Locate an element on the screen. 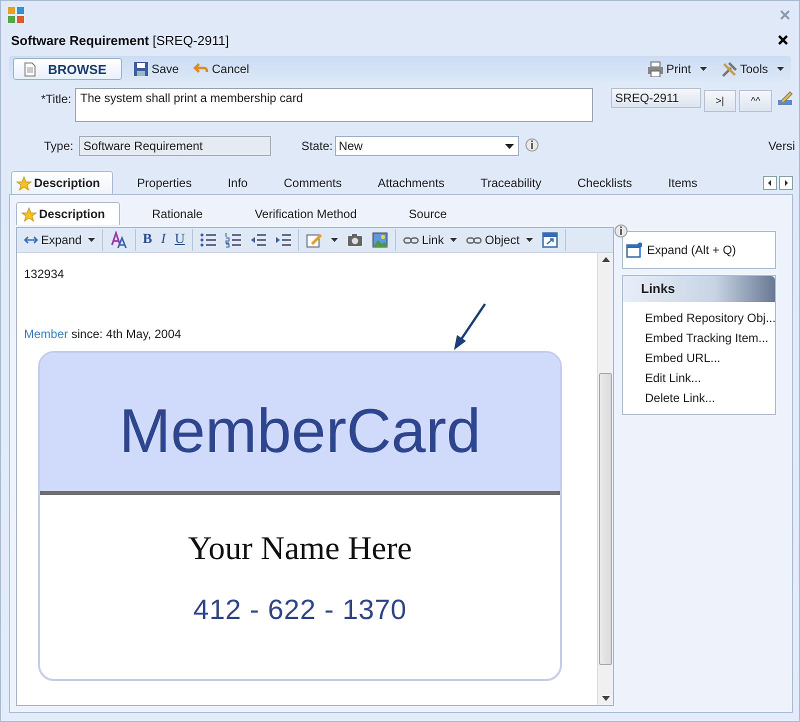 Image resolution: width=800 pixels, height=722 pixels. paragraph: since: 4th May, 2004 is located at coordinates (126, 334).